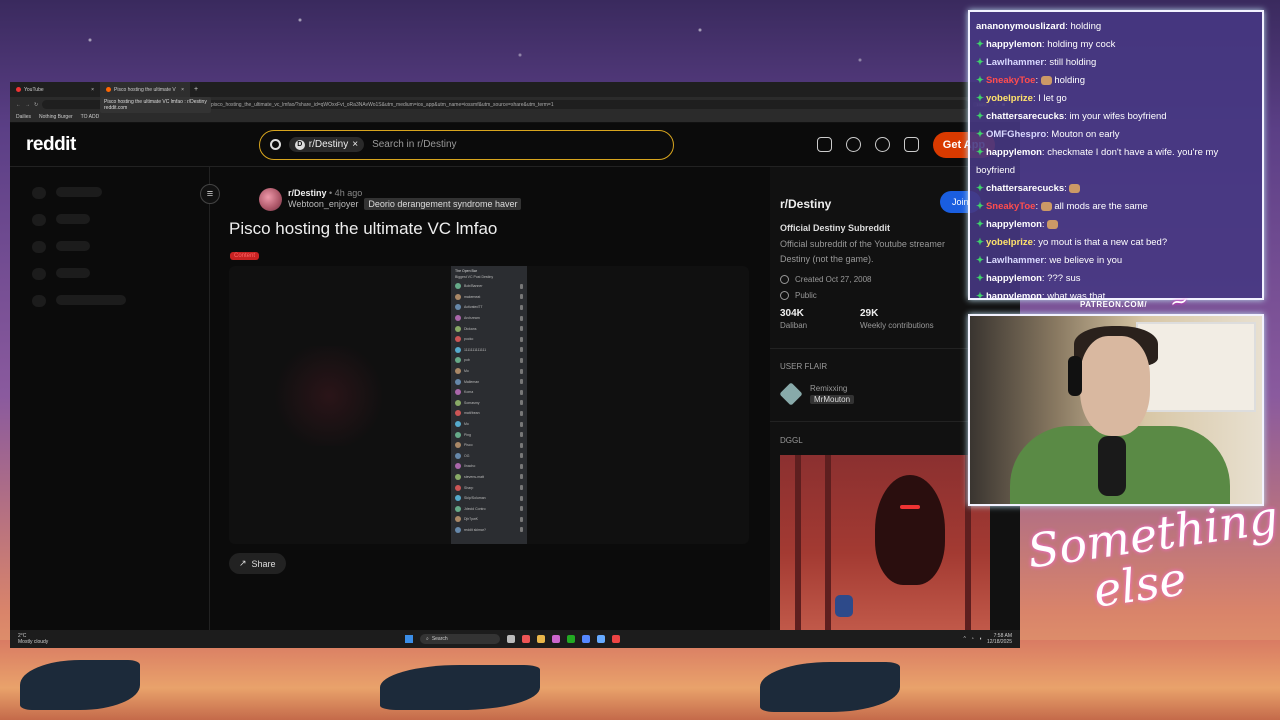  What do you see at coordinates (1021, 26) in the screenshot?
I see `chat-username: ananonymouslizard` at bounding box center [1021, 26].